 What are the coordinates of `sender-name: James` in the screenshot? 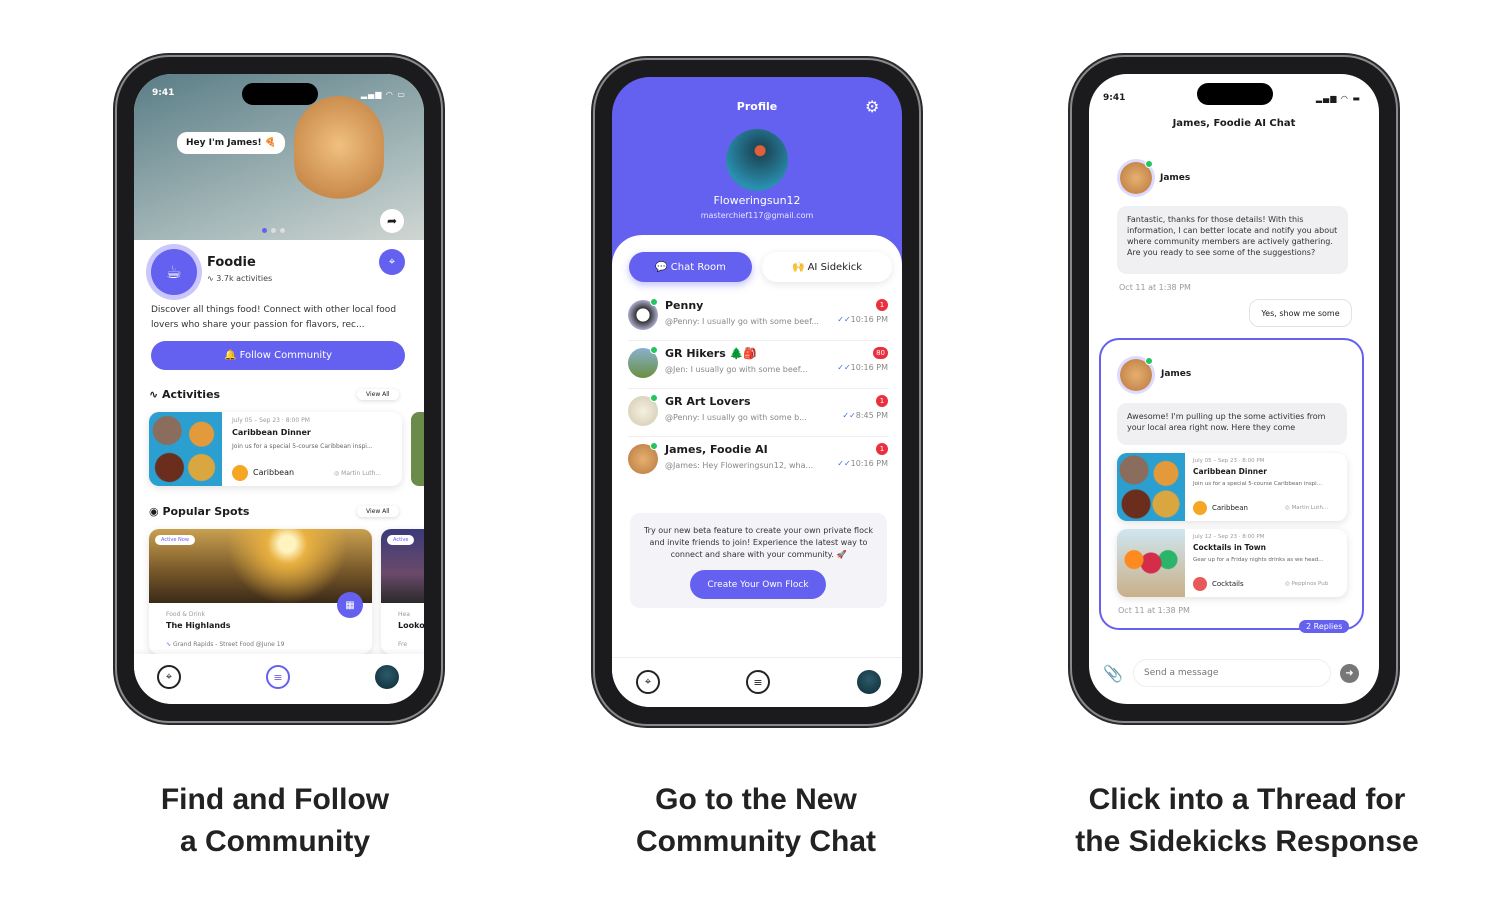 It's located at (1175, 178).